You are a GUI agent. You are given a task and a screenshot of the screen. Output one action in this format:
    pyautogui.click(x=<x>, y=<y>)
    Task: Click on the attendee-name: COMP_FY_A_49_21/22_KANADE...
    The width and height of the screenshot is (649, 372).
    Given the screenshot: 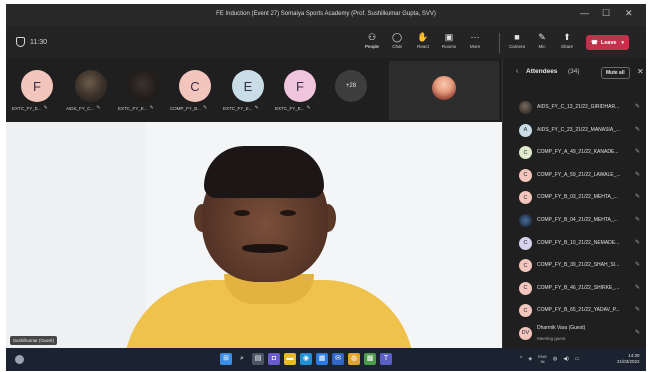 What is the action you would take?
    pyautogui.click(x=578, y=152)
    